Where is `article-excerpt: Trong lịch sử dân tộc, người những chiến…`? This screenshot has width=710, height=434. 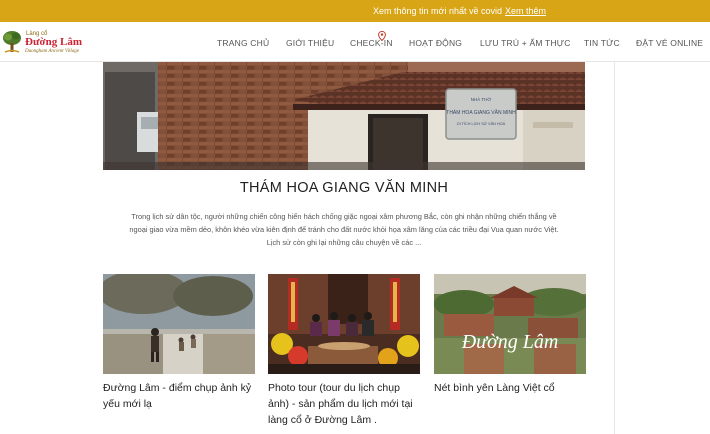 article-excerpt: Trong lịch sử dân tộc, người những chiến… is located at coordinates (344, 229).